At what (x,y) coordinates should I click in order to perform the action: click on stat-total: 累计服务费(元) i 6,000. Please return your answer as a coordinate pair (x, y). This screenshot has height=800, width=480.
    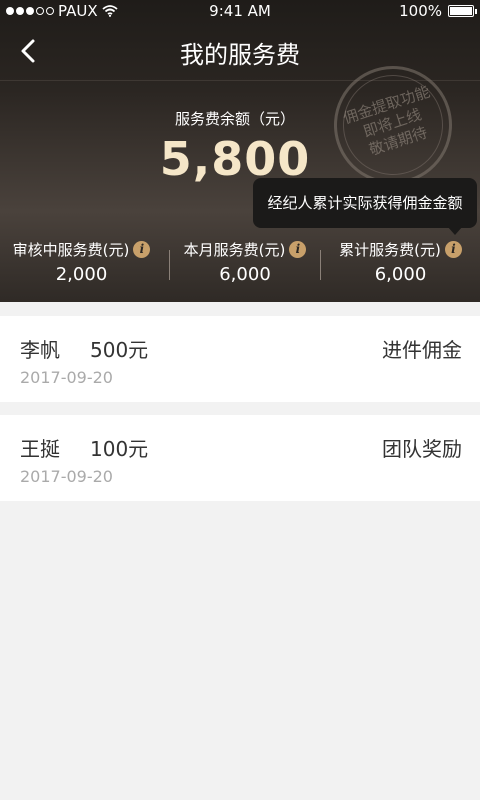
    Looking at the image, I should click on (400, 266).